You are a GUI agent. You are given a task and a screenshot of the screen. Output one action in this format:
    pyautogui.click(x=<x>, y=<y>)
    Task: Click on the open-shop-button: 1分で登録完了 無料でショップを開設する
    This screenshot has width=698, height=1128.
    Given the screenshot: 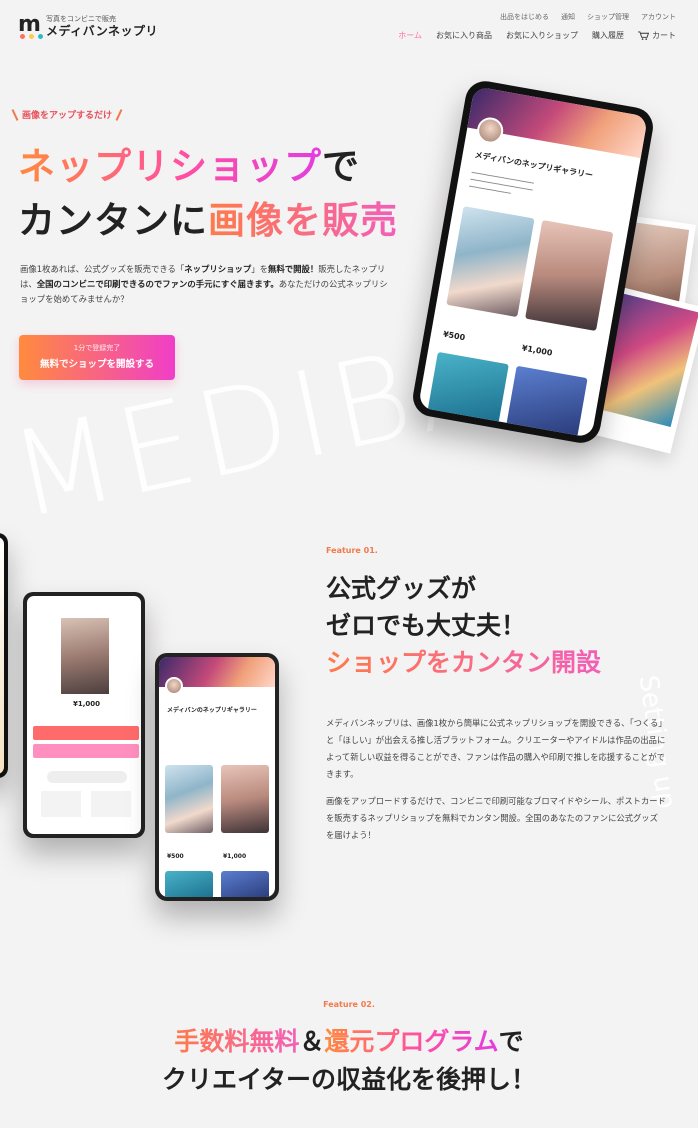 What is the action you would take?
    pyautogui.click(x=97, y=357)
    